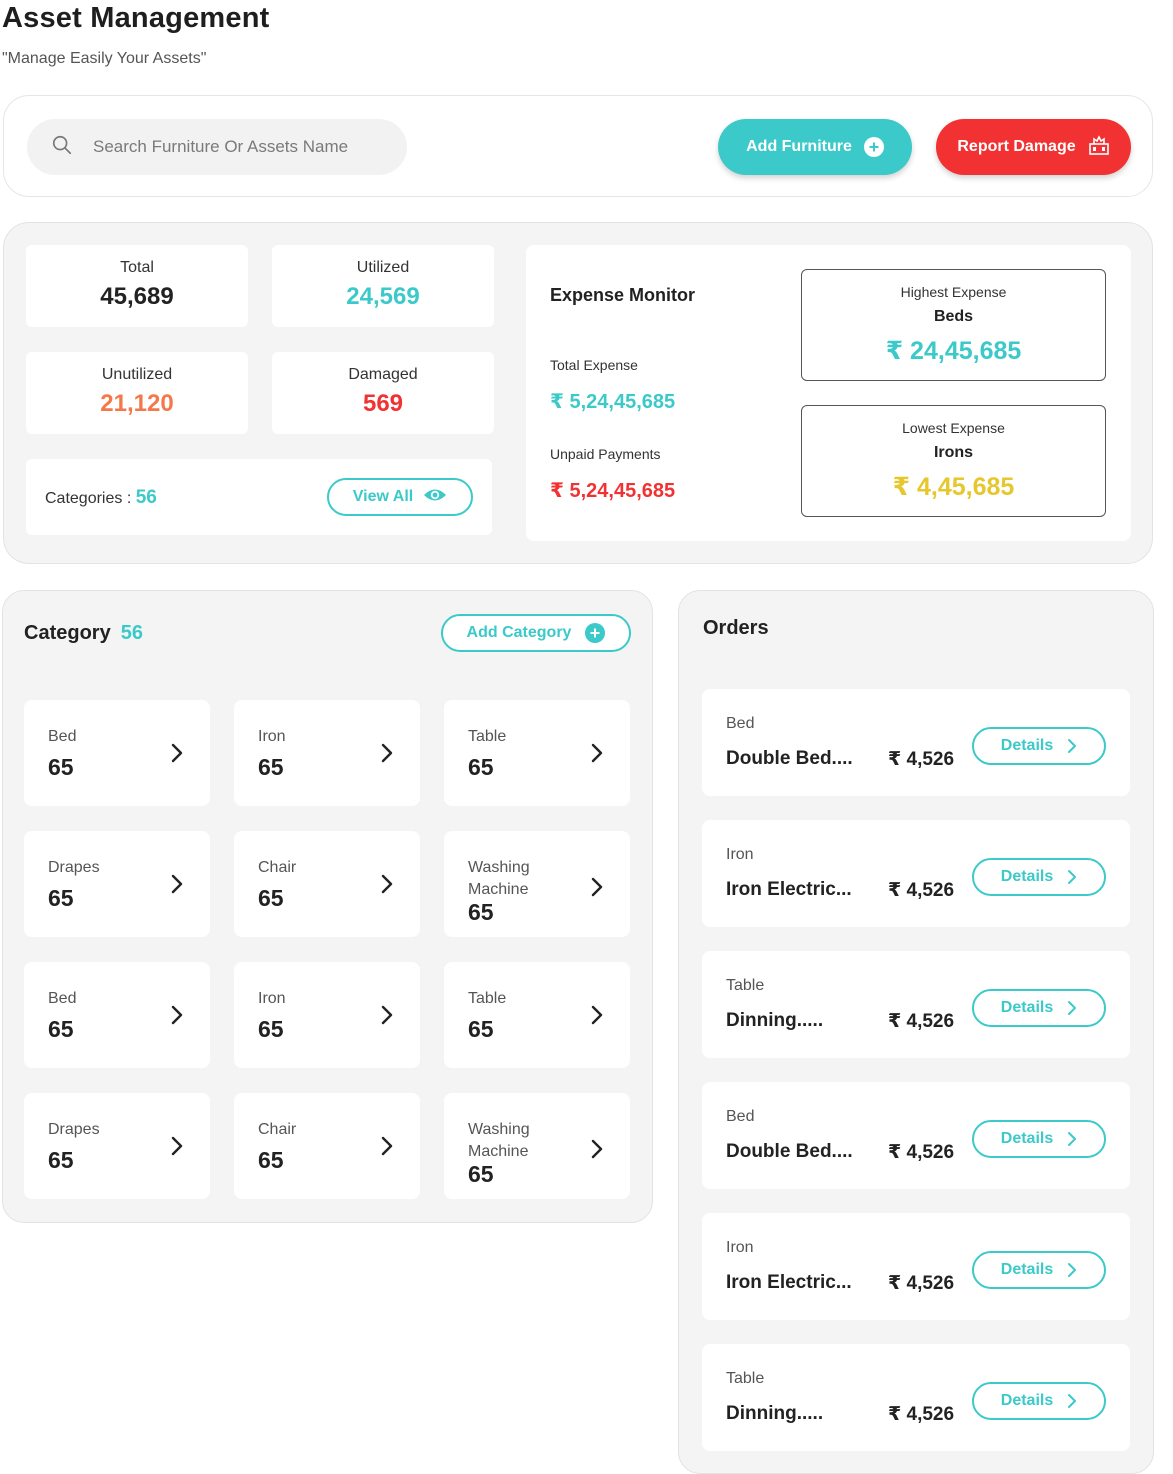  I want to click on toolbar: Add Furniture Report Damage, so click(578, 146).